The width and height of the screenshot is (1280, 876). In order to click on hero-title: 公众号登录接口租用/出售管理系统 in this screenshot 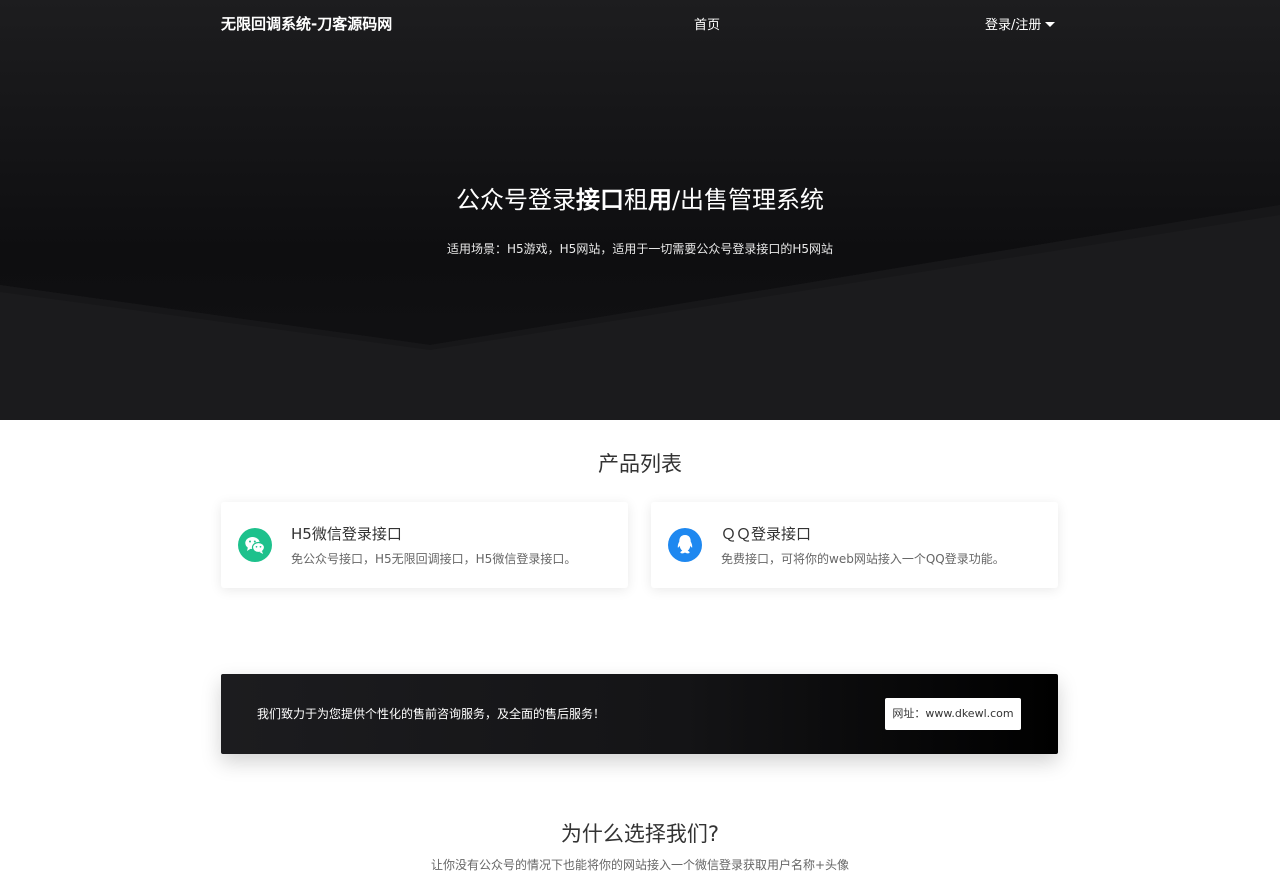, I will do `click(640, 197)`.